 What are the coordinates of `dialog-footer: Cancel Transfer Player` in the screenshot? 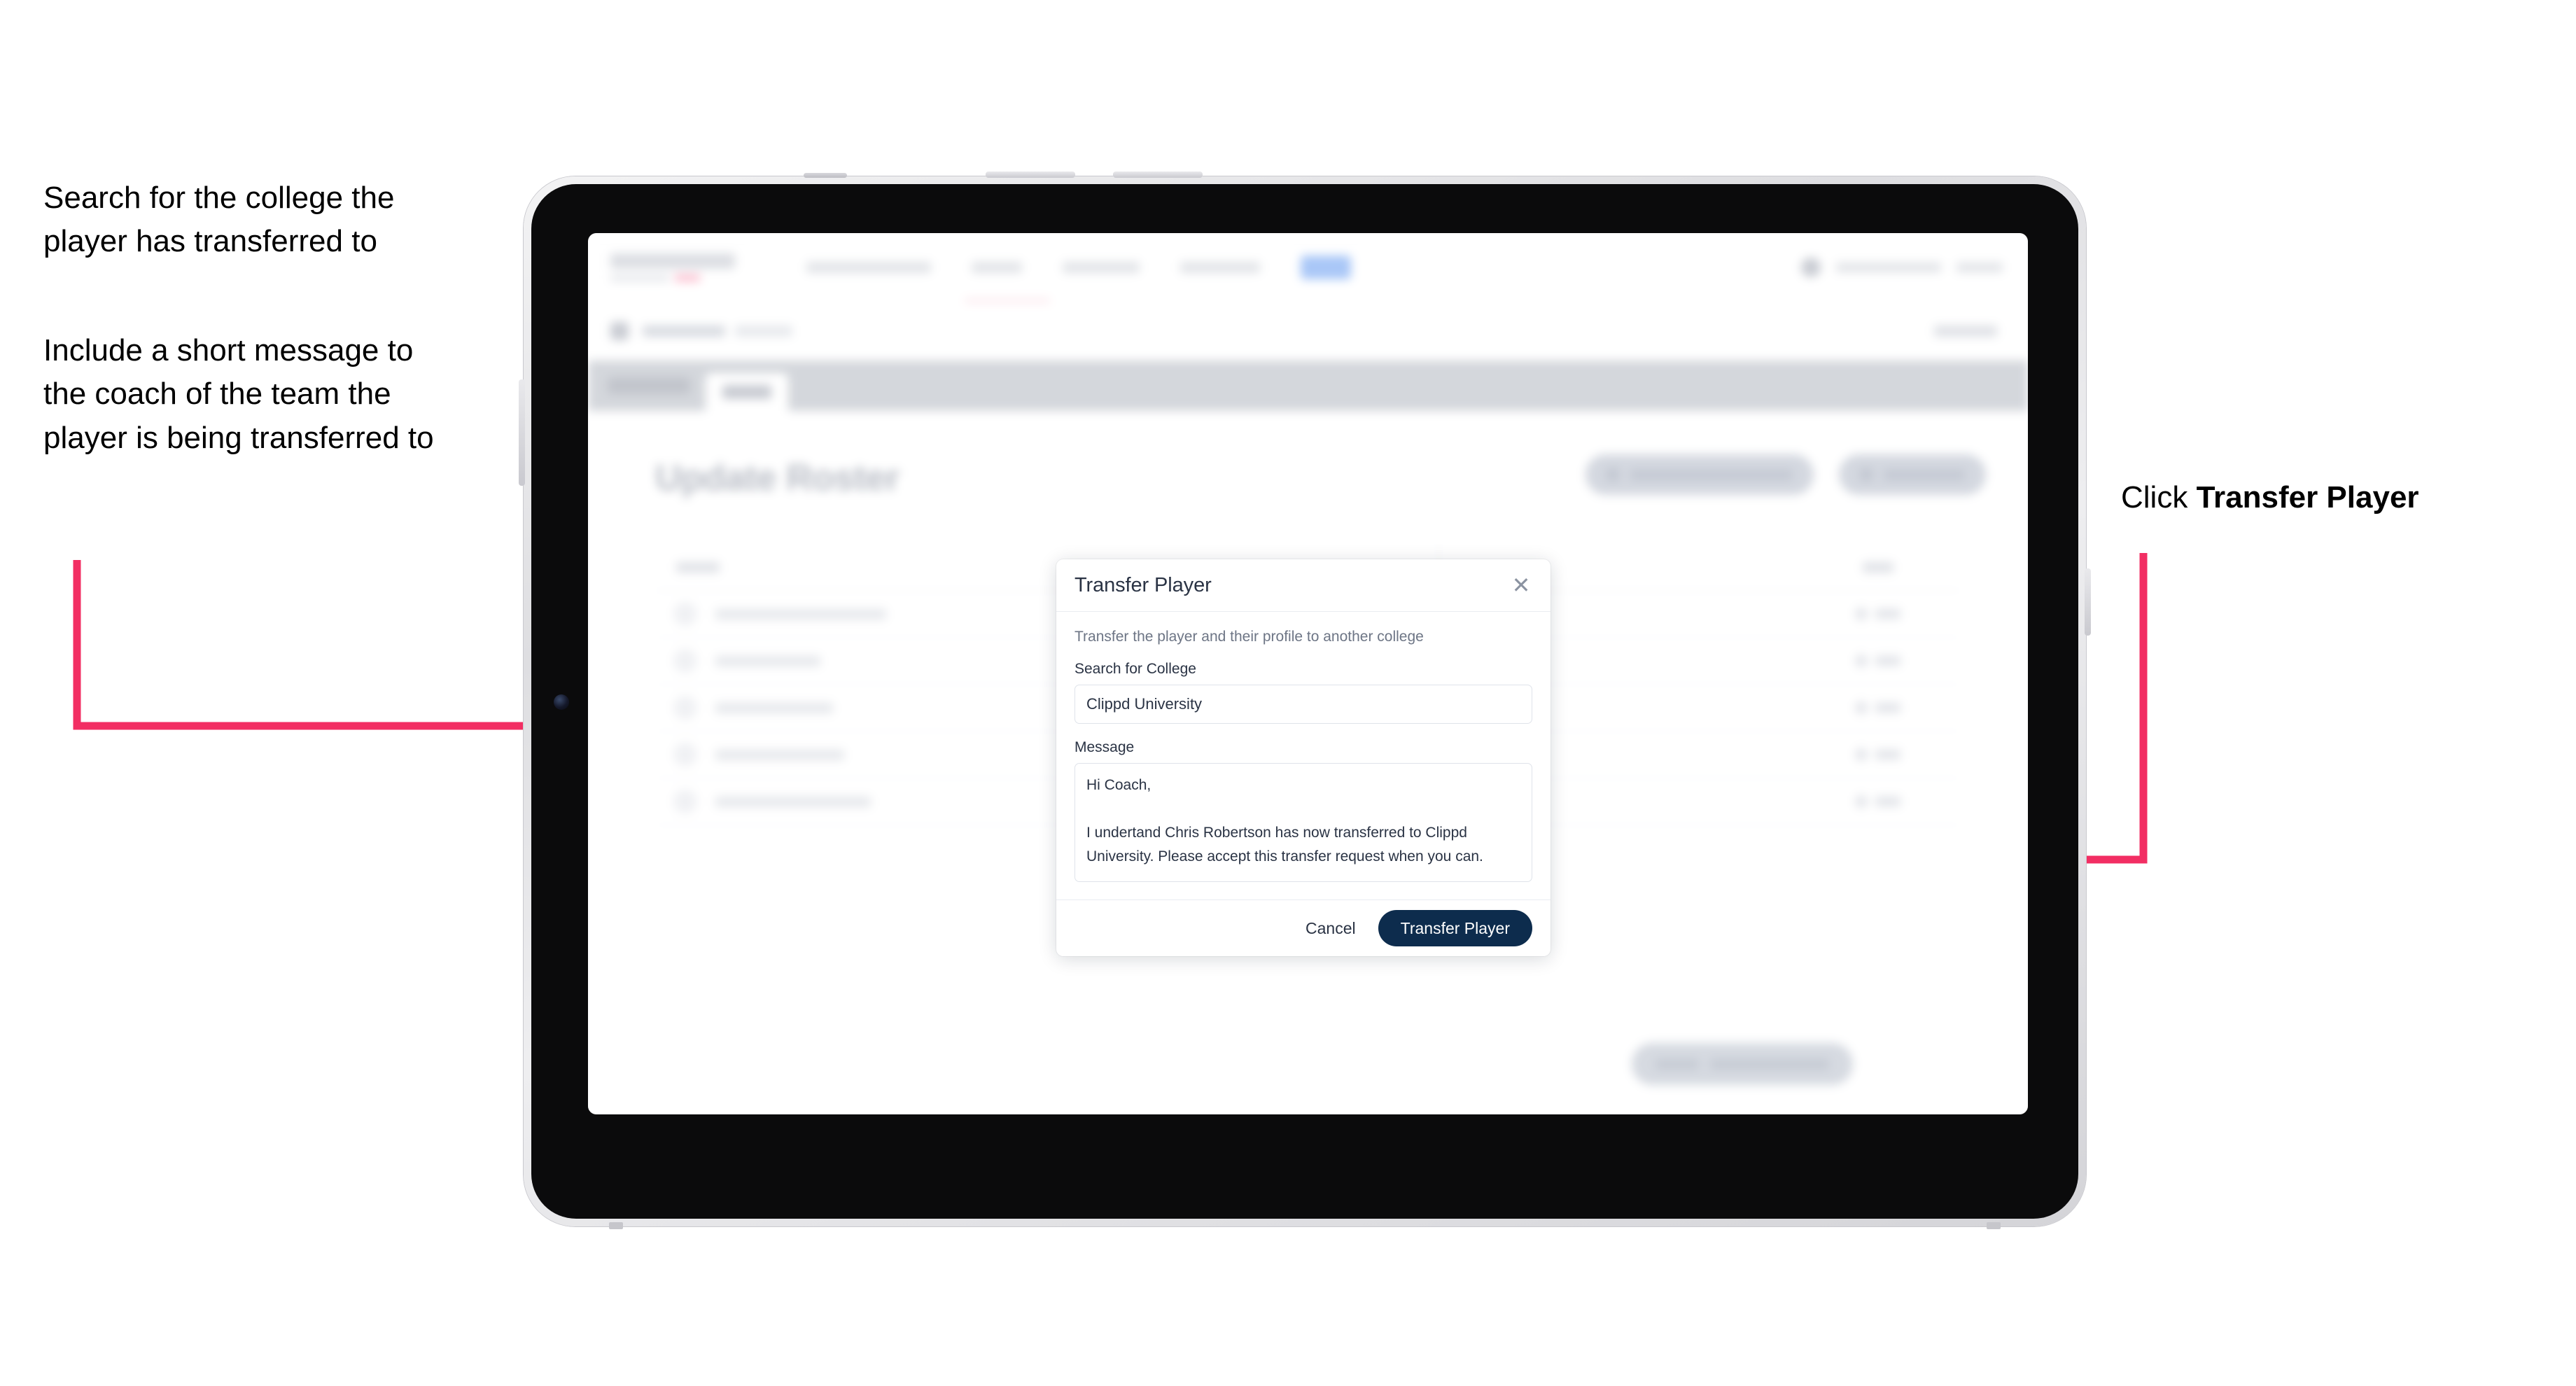 It's located at (1303, 927).